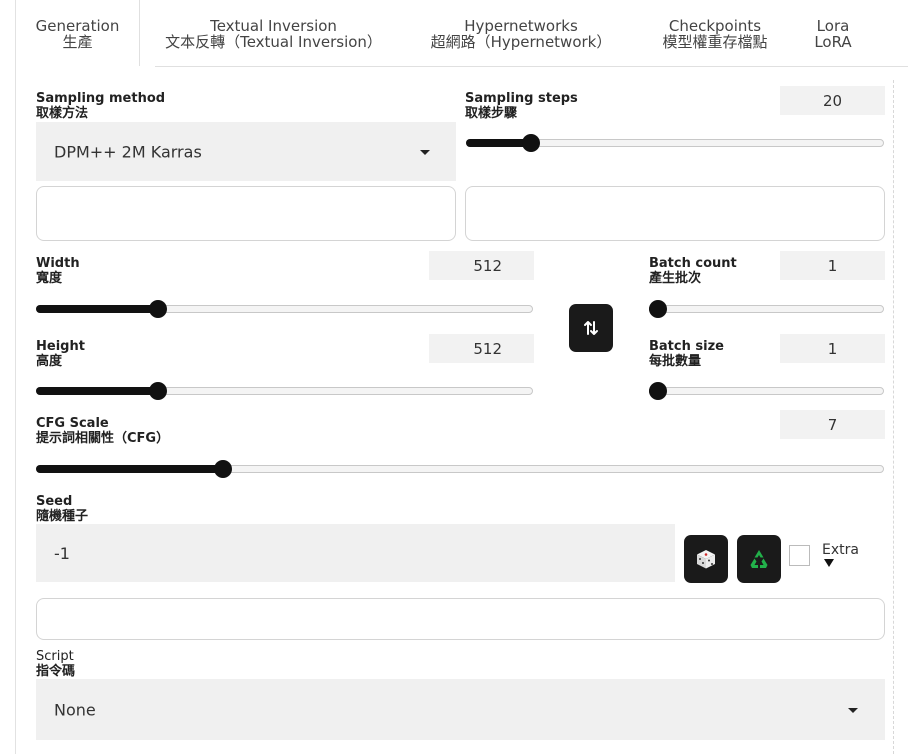 The height and width of the screenshot is (754, 908). I want to click on label-en: Height, so click(60, 346).